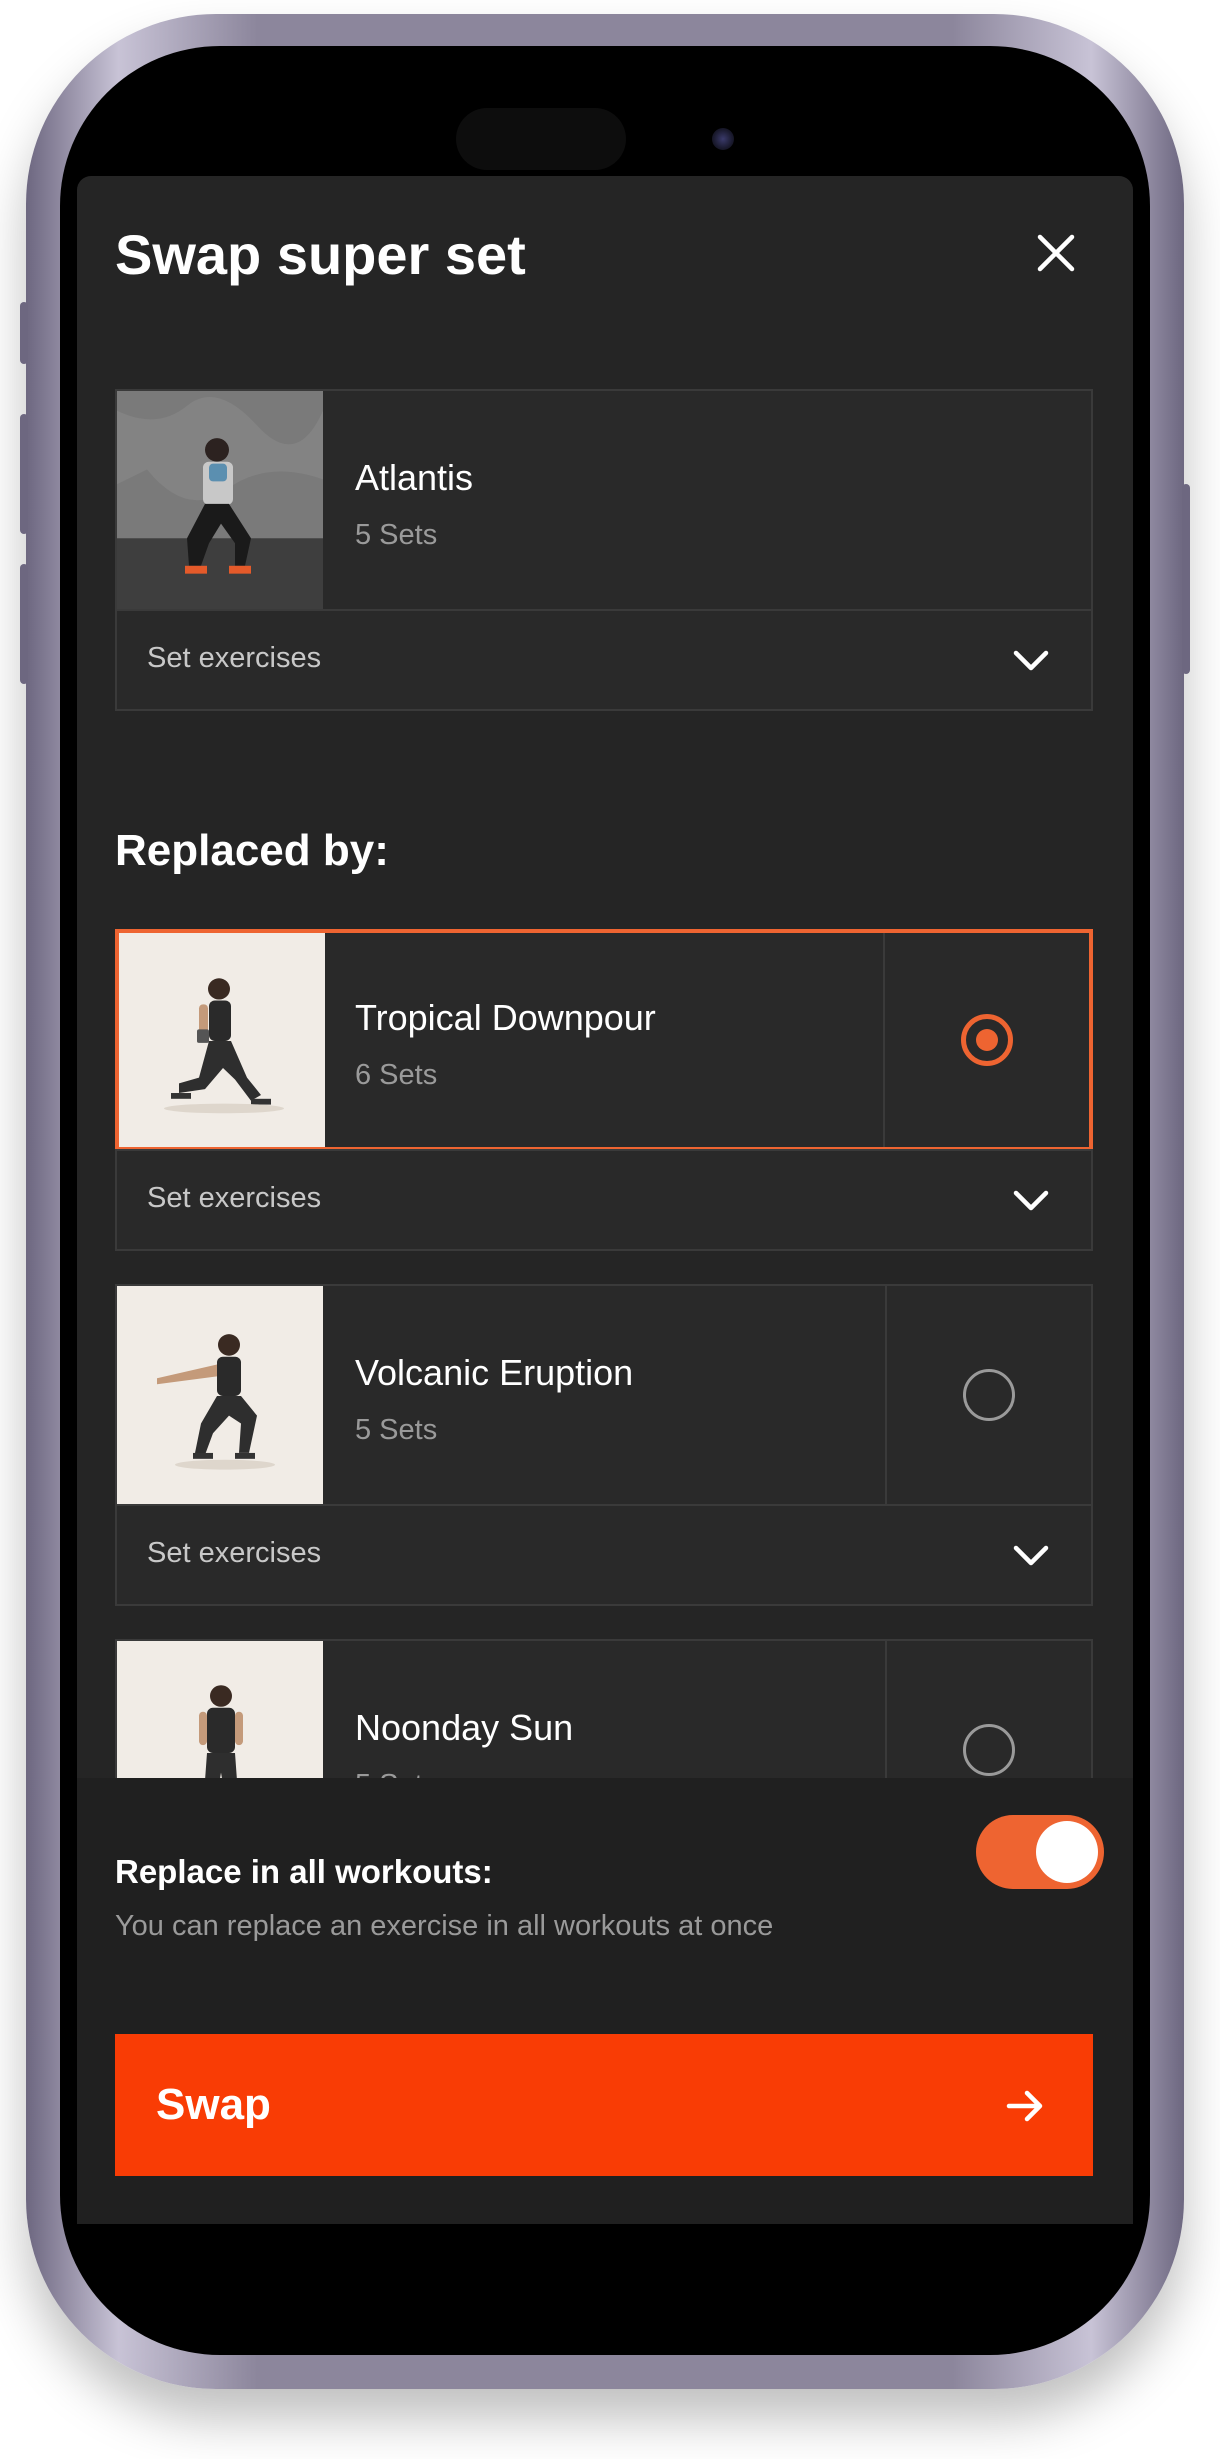 The image size is (1220, 2459). Describe the element at coordinates (494, 1372) in the screenshot. I see `set-name: Volcanic Eruption` at that location.